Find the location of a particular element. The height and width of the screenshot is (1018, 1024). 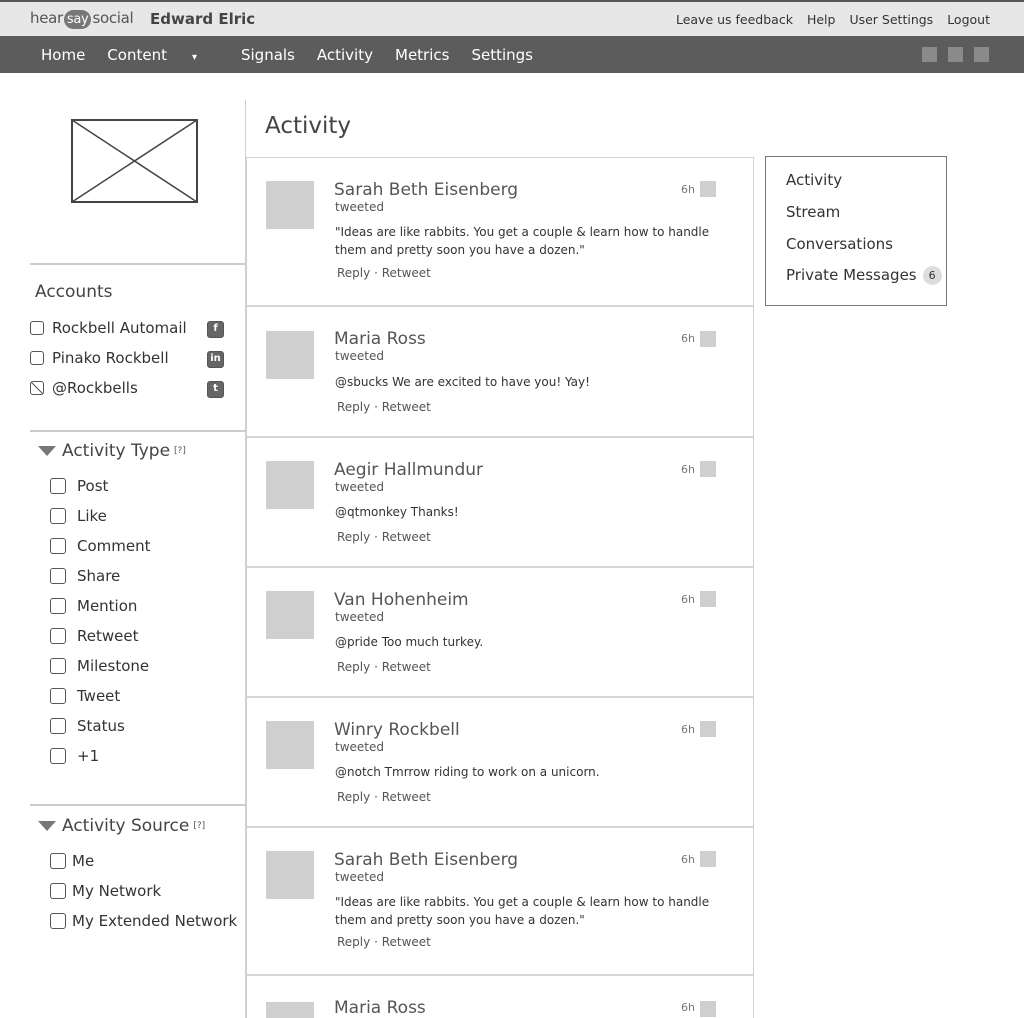

user-settings-link: User Settings is located at coordinates (891, 19).